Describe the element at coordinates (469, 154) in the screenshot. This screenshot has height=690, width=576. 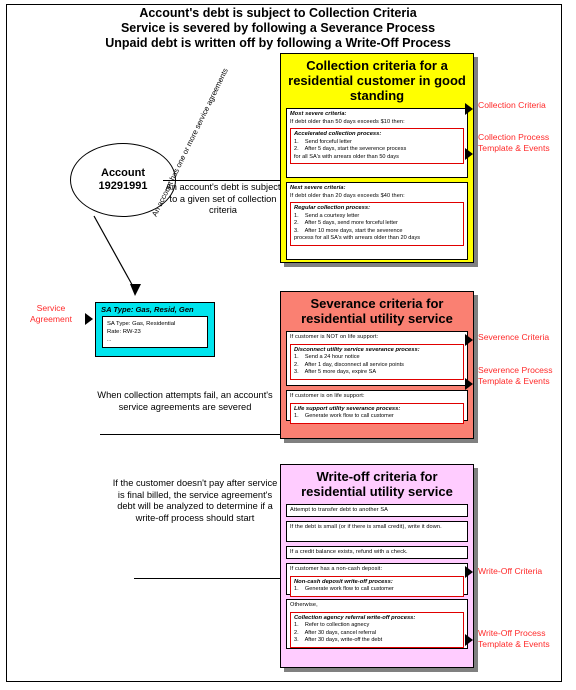
I see `collection-template-pointer-icon` at that location.